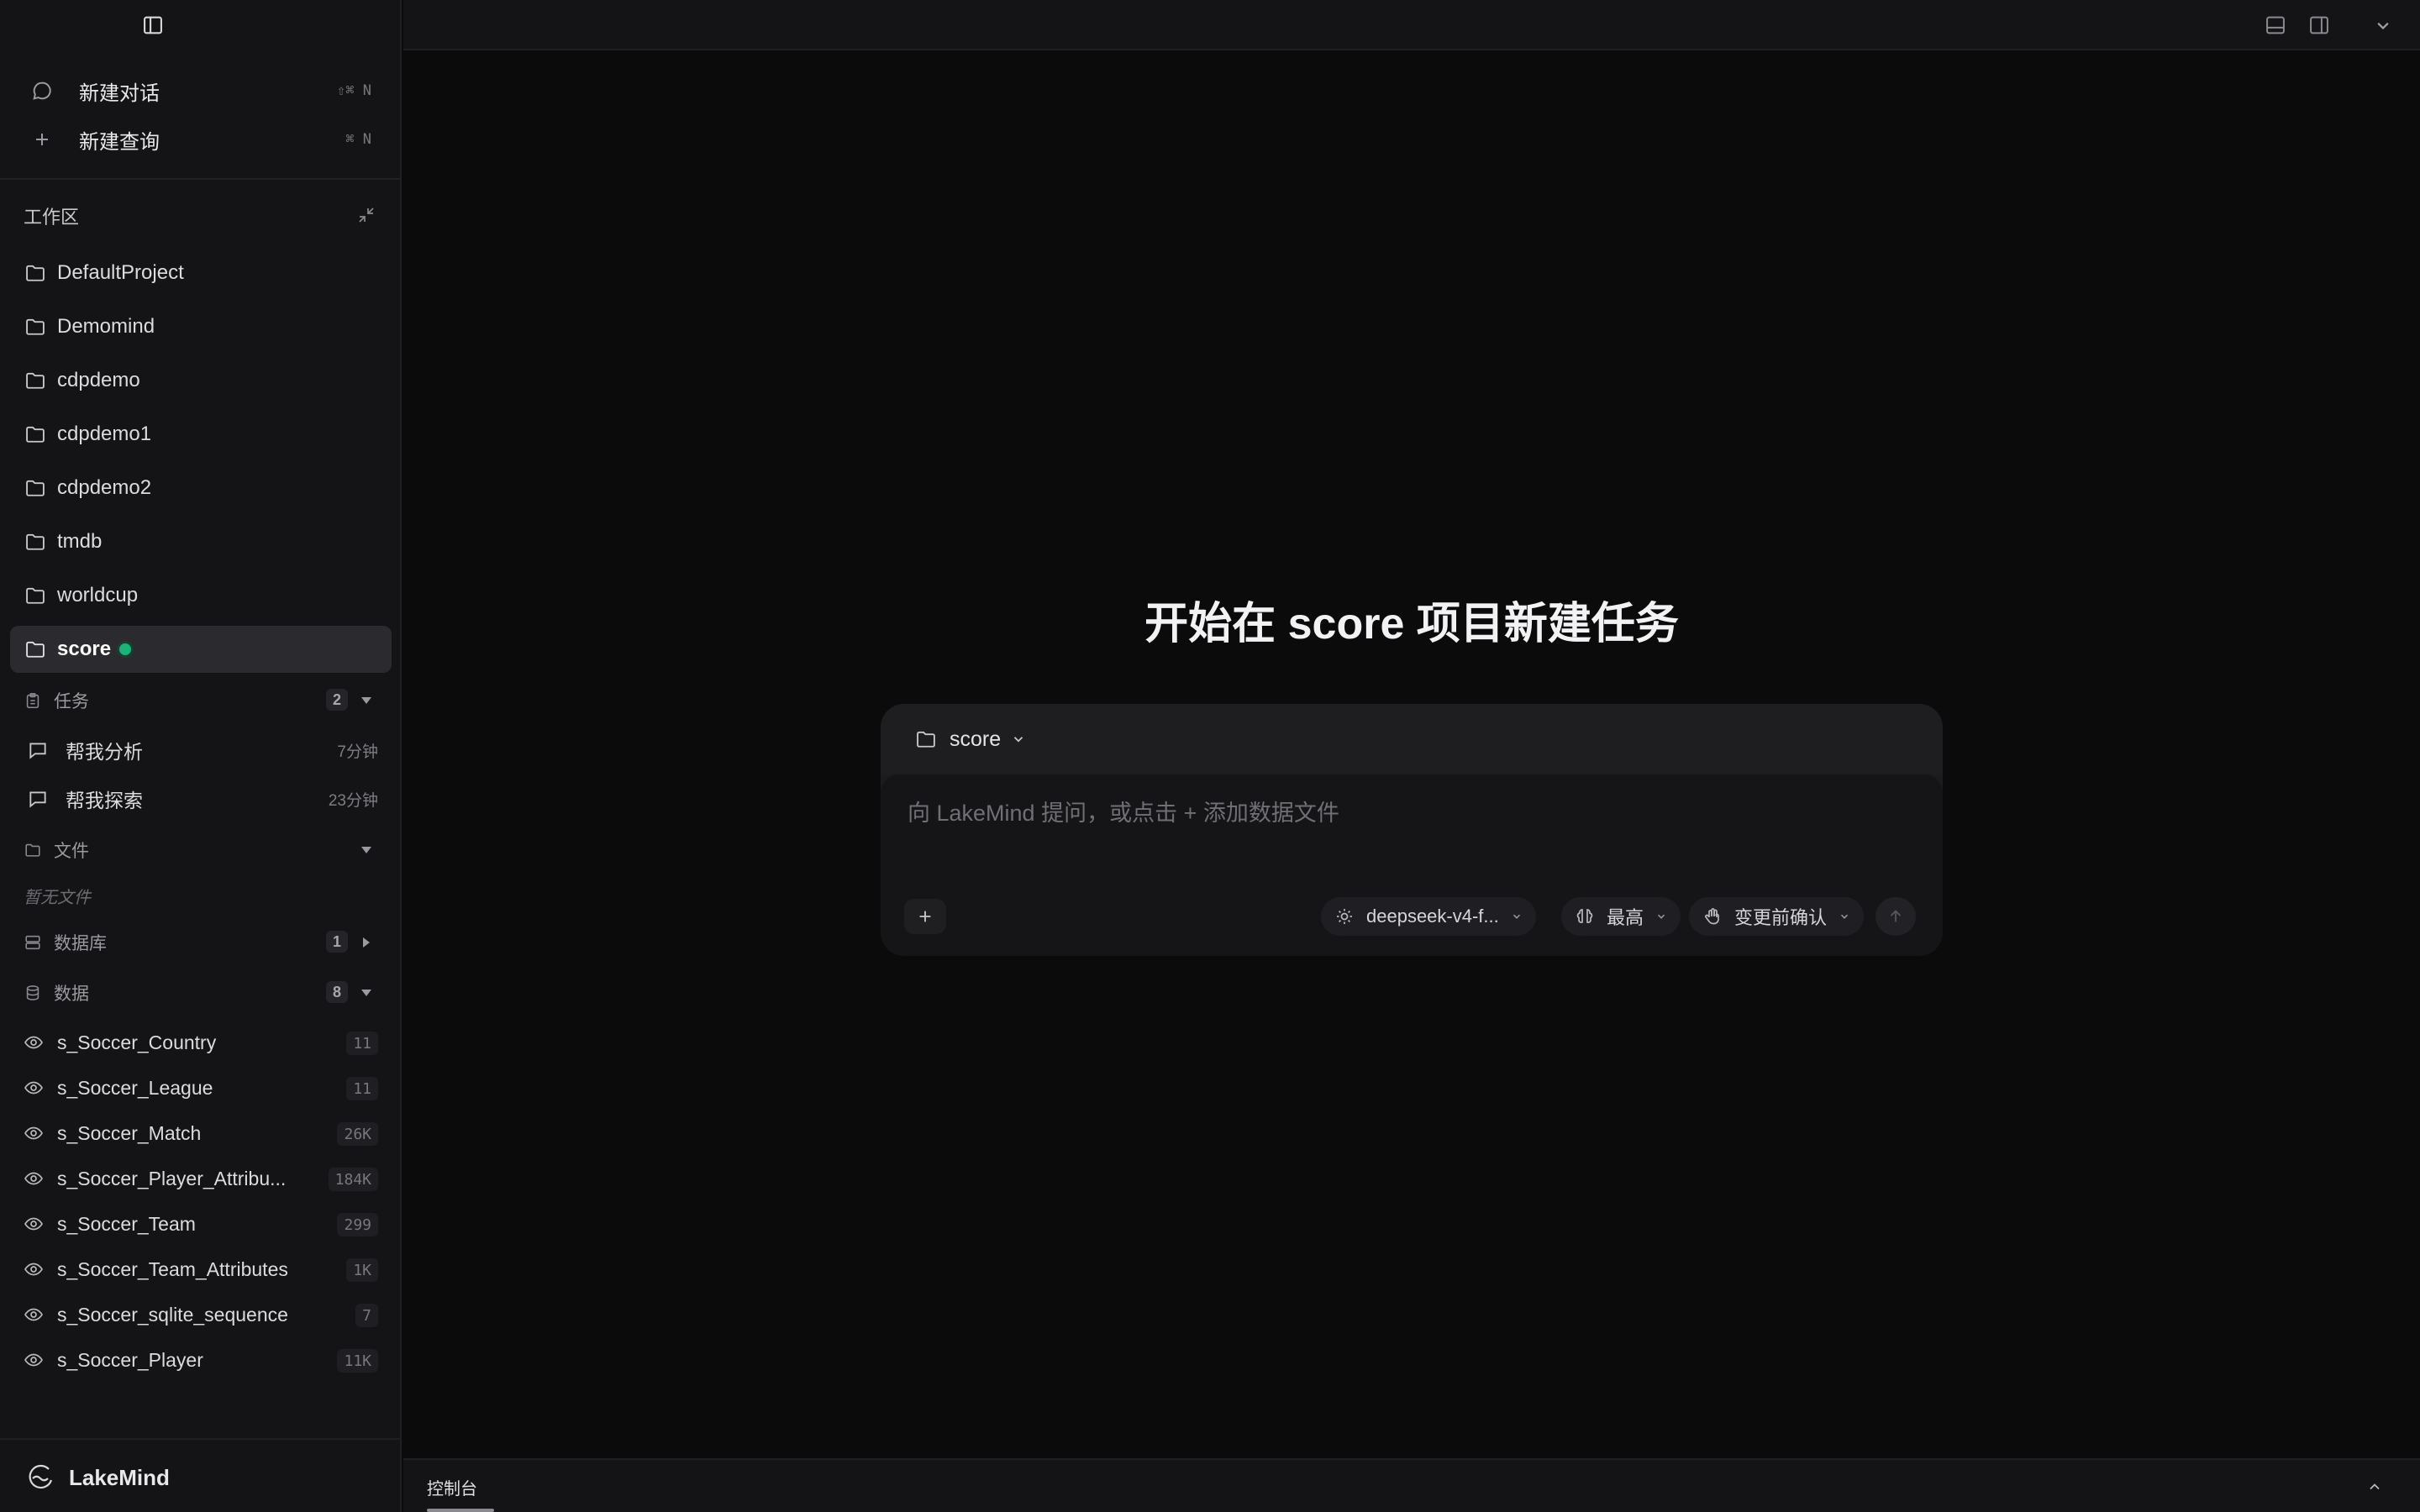 The image size is (2420, 1512). I want to click on sidebar-top, so click(201, 25).